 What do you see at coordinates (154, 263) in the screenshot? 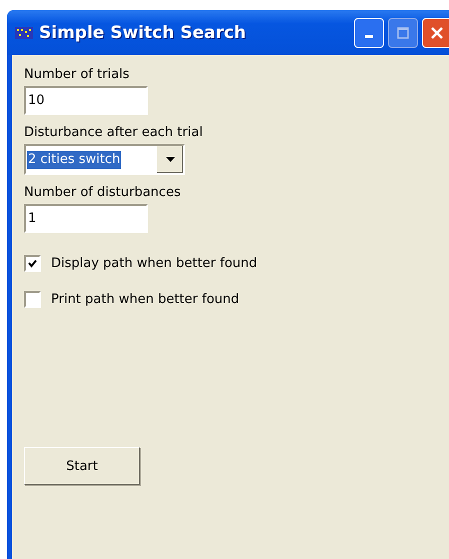
I see `checkbox-label: Display path when better found` at bounding box center [154, 263].